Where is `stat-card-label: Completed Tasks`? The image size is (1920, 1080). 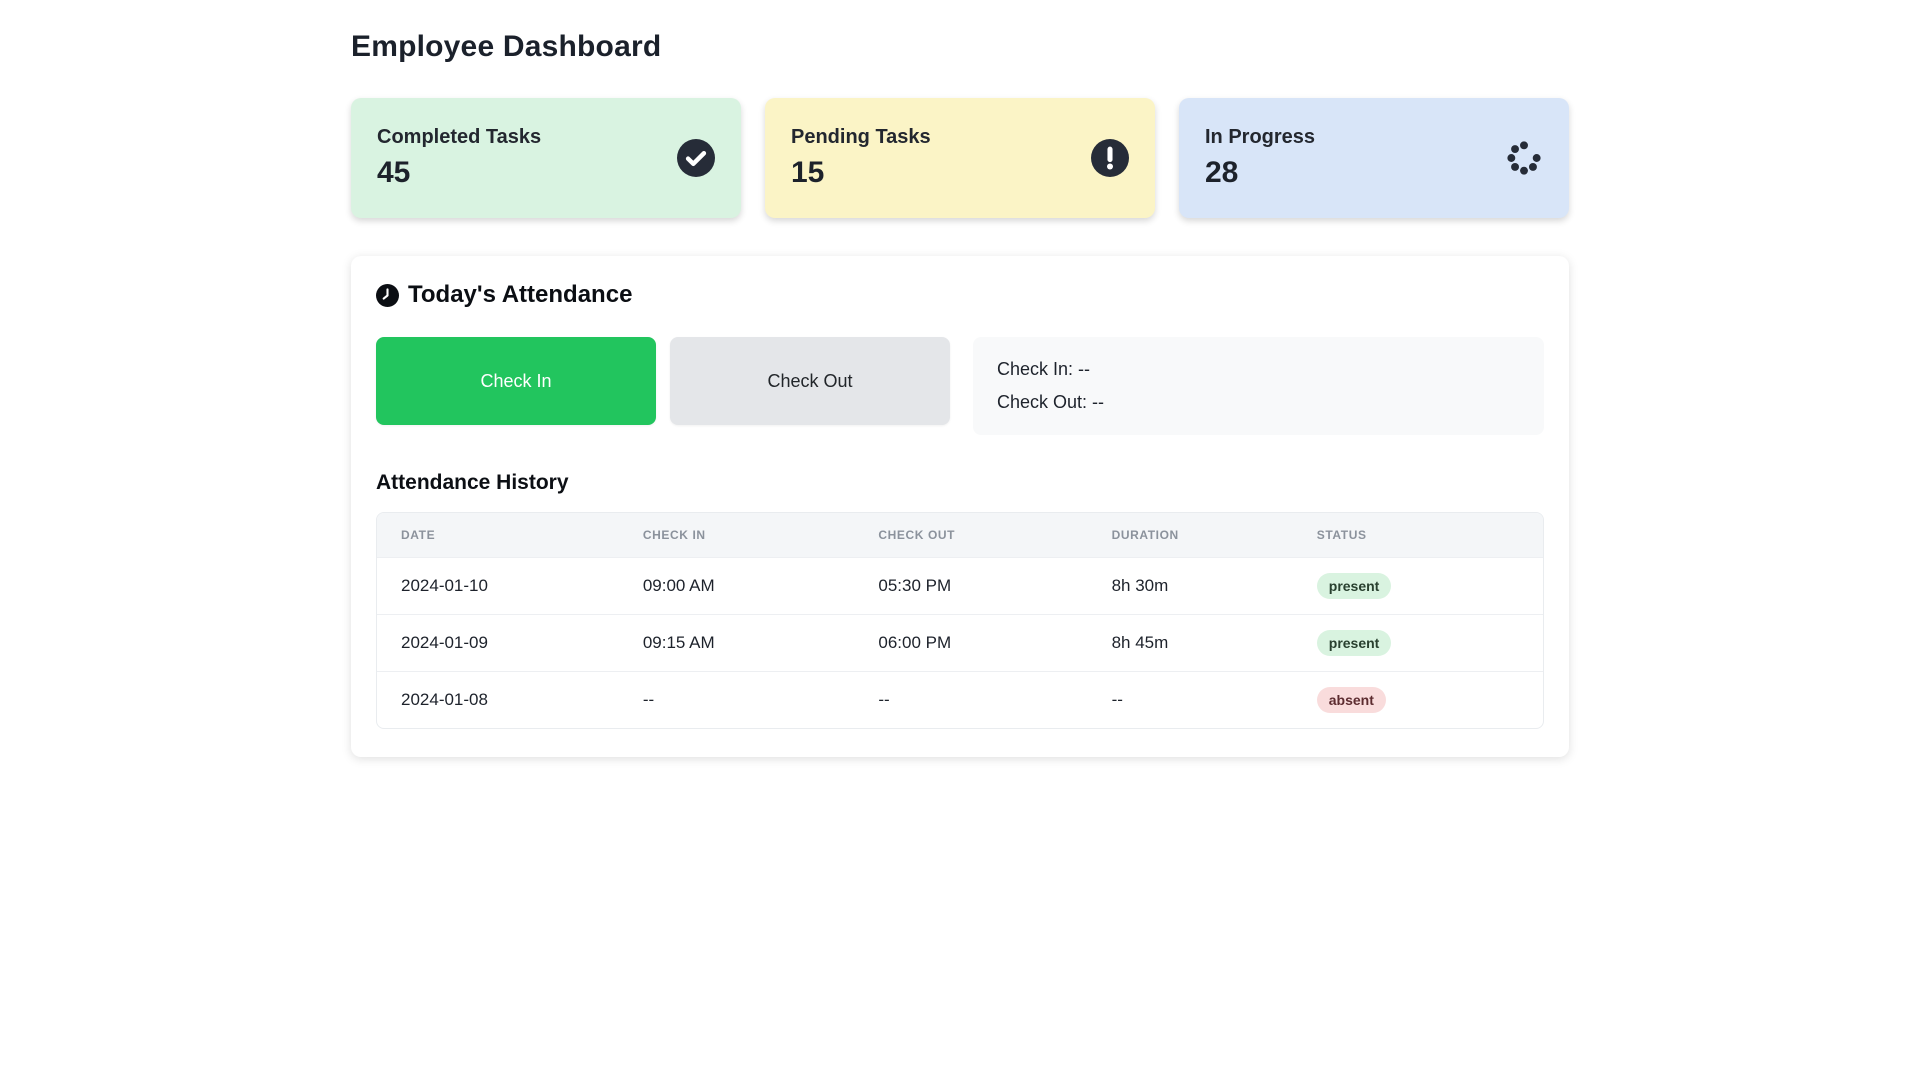
stat-card-label: Completed Tasks is located at coordinates (459, 137).